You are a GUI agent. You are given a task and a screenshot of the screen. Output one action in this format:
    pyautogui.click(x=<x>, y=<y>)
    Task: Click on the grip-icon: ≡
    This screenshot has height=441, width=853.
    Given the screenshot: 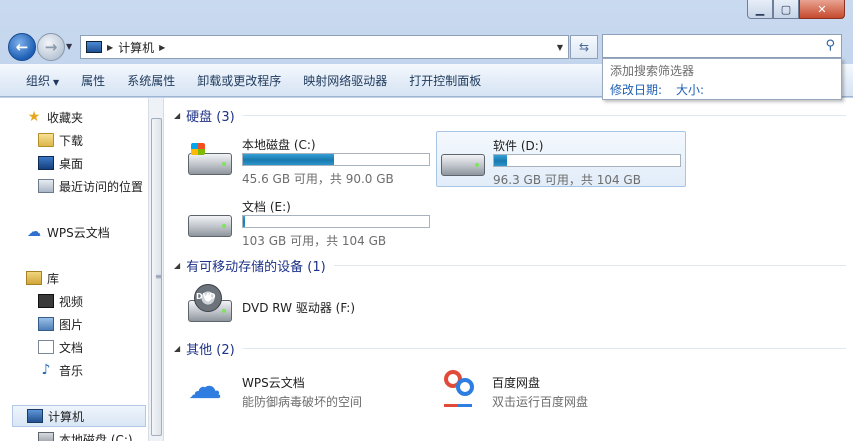 What is the action you would take?
    pyautogui.click(x=158, y=276)
    